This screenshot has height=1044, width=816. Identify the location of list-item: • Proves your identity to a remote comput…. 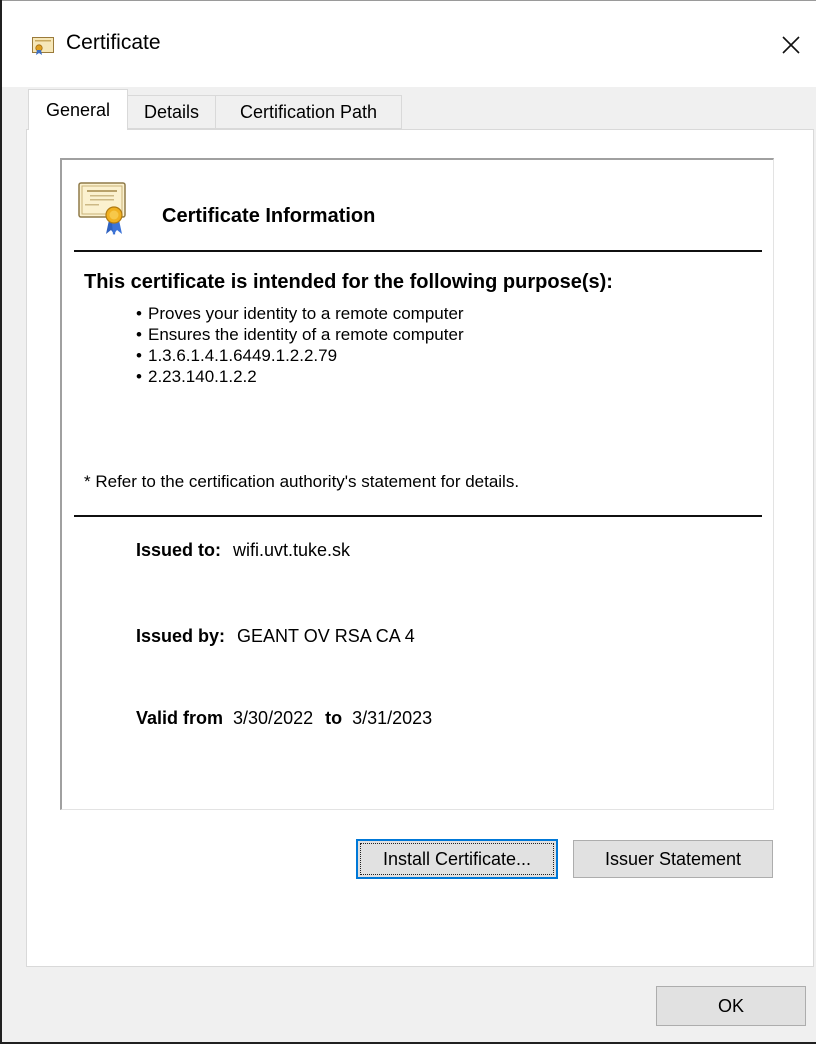
(300, 313).